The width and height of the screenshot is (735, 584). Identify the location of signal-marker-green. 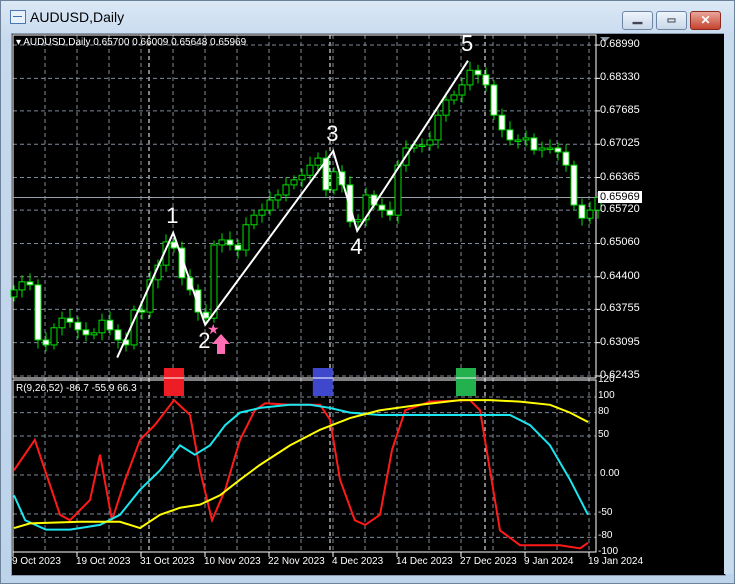
(466, 382).